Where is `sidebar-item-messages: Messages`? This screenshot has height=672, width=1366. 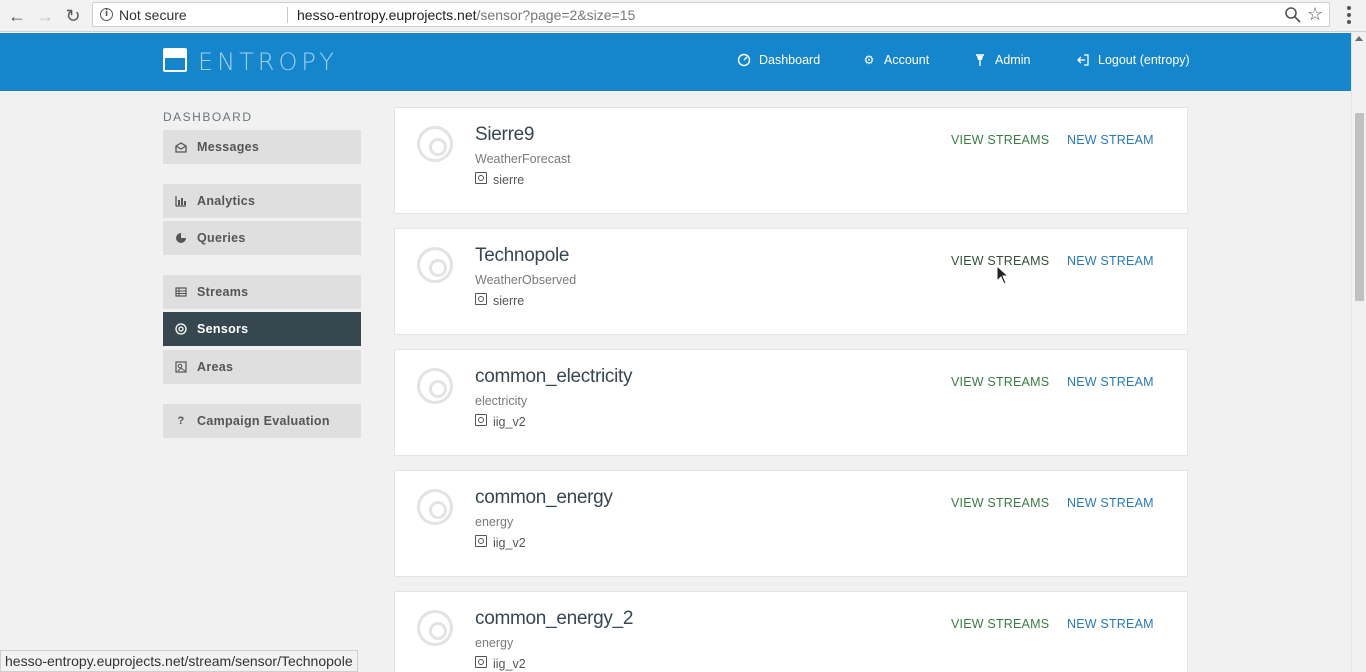 sidebar-item-messages: Messages is located at coordinates (262, 147).